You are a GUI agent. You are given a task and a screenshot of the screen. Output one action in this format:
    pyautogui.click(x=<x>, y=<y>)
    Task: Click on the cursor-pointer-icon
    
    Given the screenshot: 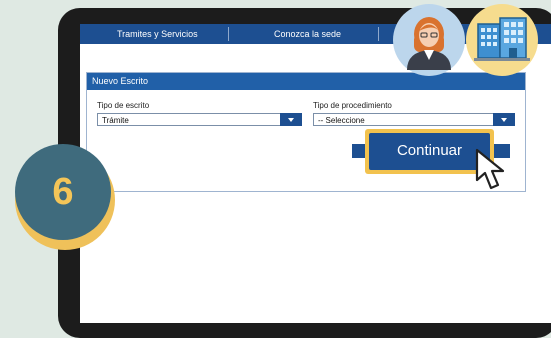 What is the action you would take?
    pyautogui.click(x=490, y=169)
    